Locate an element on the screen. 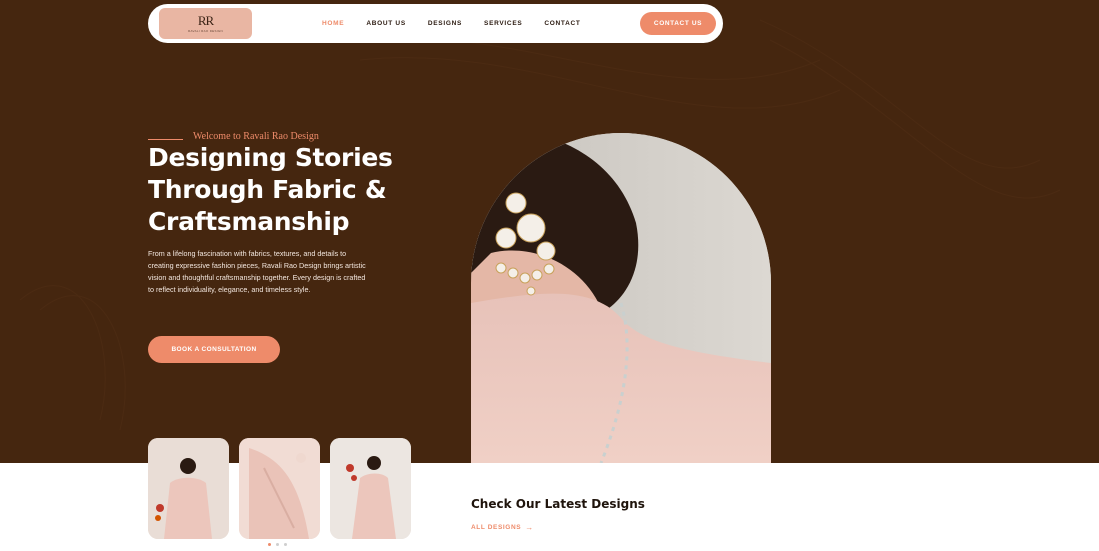 The image size is (1099, 551). latest-designs-title: Check Our Latest Designs is located at coordinates (558, 504).